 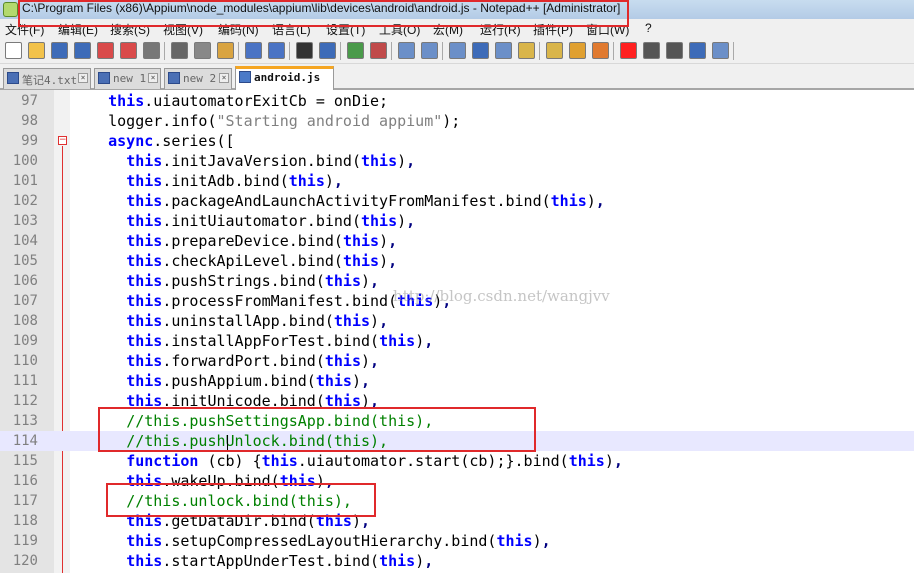 I want to click on code-text: this.pushStrings.bind(this),, so click(x=225, y=281).